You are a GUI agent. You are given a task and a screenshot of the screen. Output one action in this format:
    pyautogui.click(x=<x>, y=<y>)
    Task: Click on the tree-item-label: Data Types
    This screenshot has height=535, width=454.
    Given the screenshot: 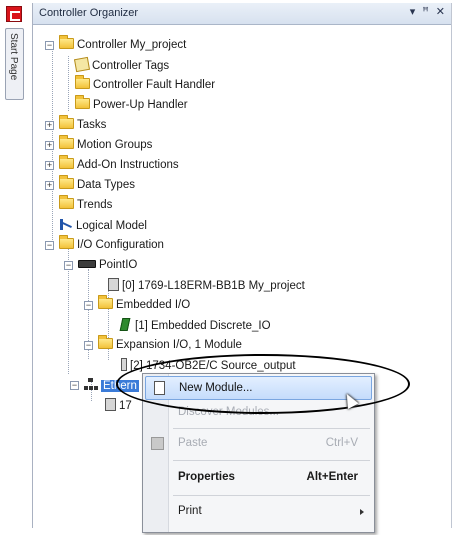 What is the action you would take?
    pyautogui.click(x=106, y=185)
    